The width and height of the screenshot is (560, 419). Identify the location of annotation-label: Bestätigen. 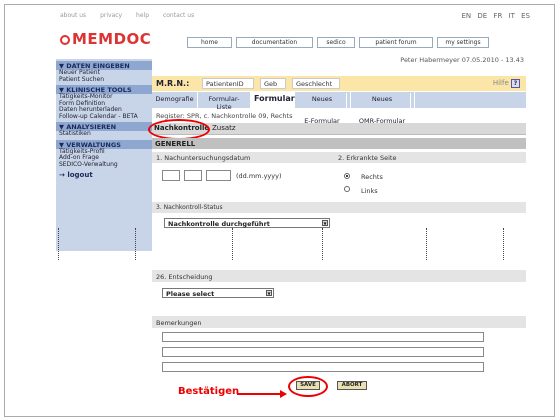
(209, 391).